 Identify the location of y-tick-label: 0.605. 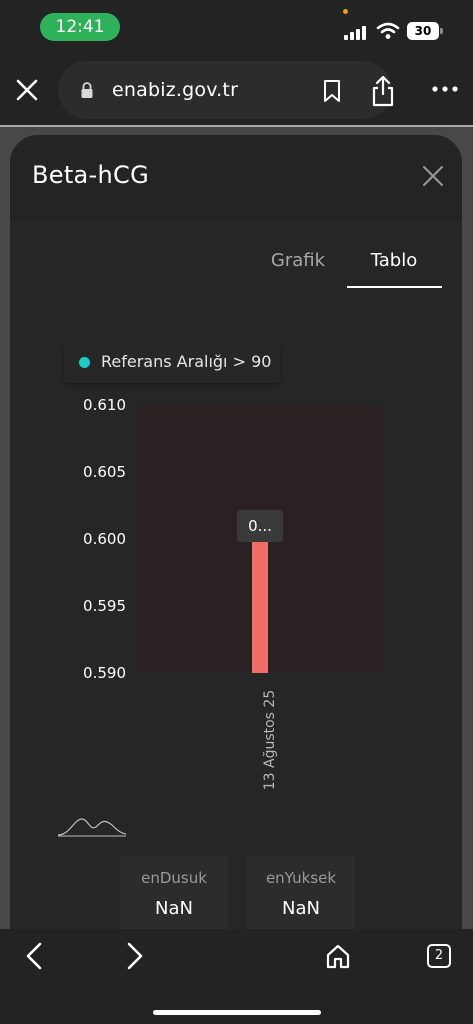
(104, 472).